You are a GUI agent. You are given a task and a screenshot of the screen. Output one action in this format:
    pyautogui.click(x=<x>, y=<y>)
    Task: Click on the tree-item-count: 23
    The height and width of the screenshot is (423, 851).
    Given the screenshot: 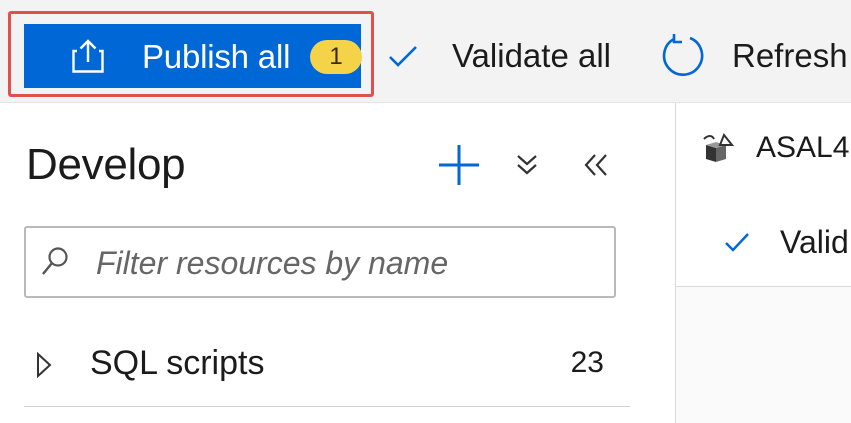 What is the action you would take?
    pyautogui.click(x=587, y=362)
    